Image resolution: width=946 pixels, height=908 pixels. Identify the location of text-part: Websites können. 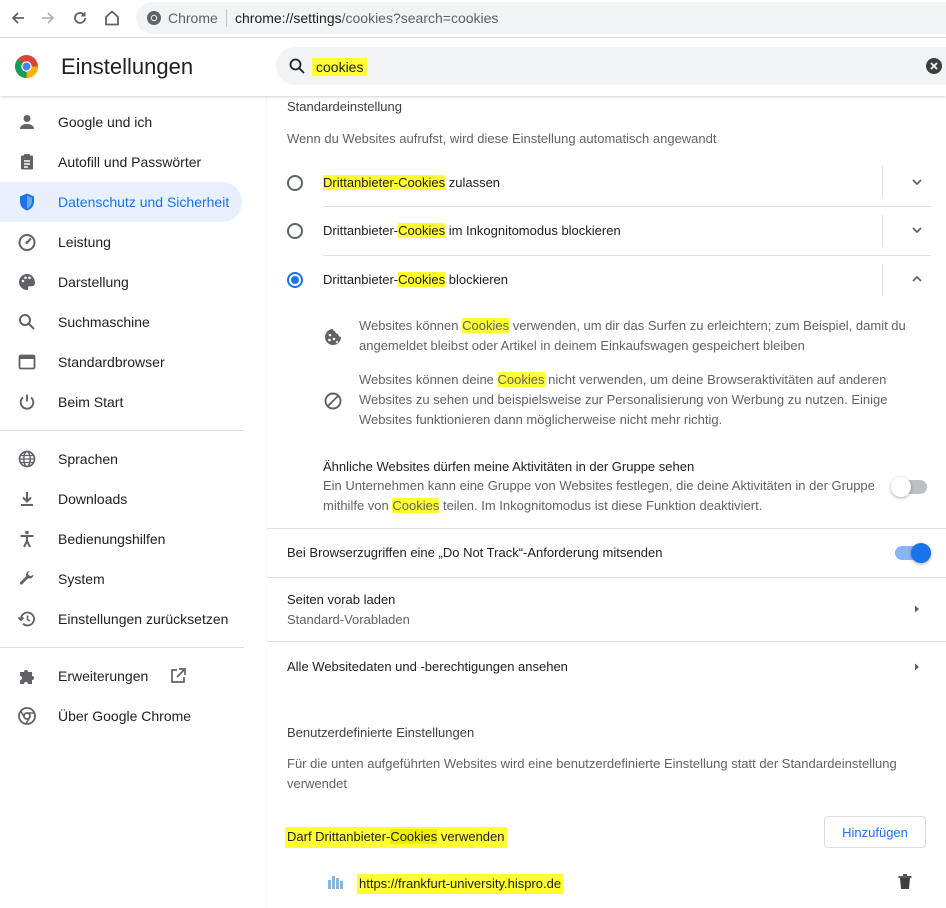
(411, 325).